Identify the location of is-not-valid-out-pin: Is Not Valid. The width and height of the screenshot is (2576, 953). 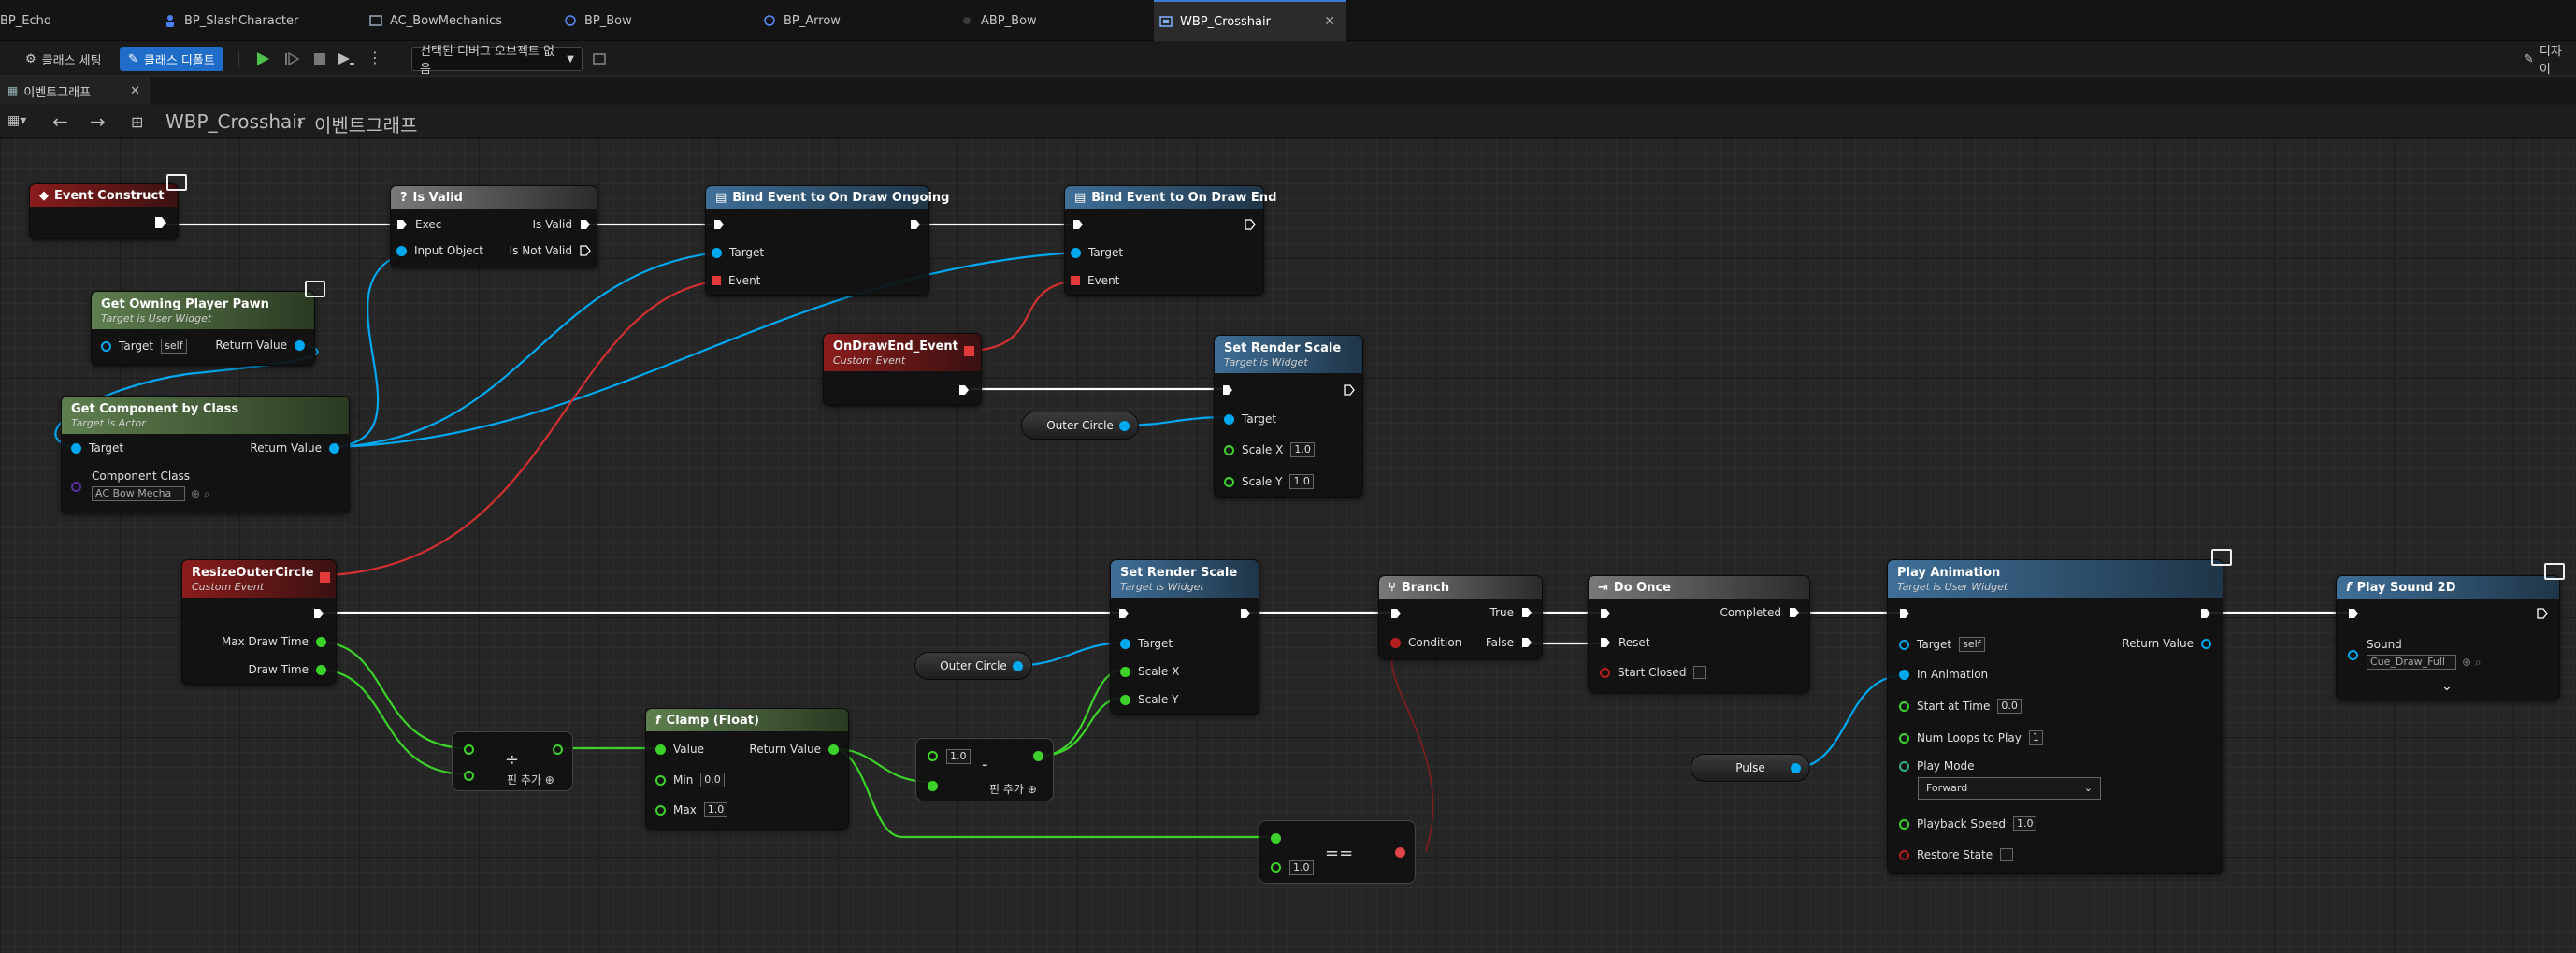
(551, 250).